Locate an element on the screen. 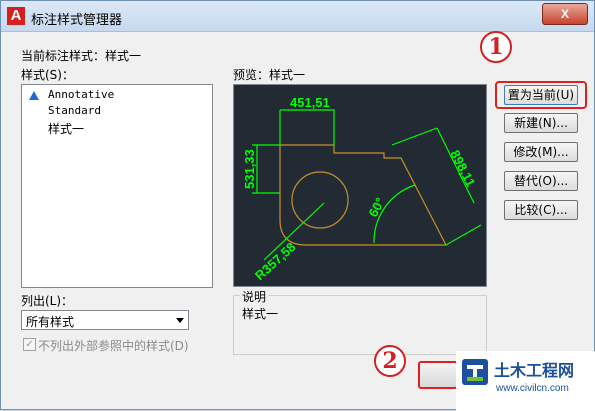 The width and height of the screenshot is (595, 411). watermark-text: 土木工程网 is located at coordinates (534, 370).